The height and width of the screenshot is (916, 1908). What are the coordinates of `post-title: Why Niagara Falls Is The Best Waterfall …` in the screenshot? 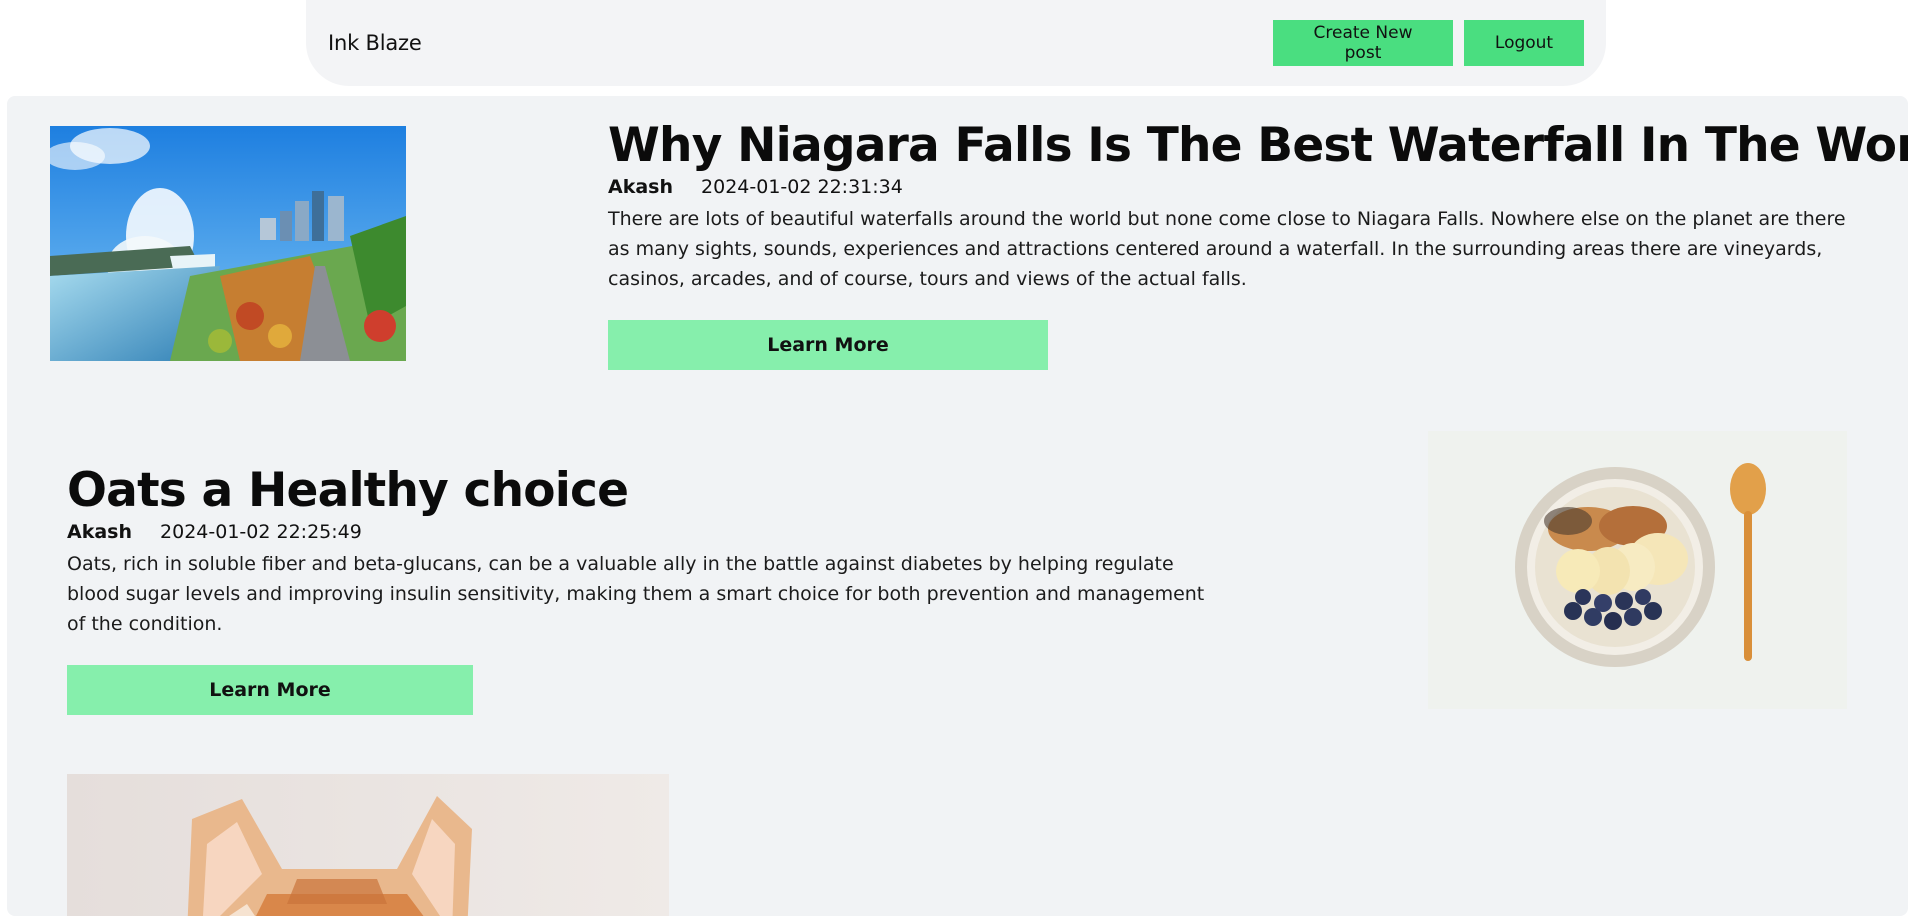 It's located at (1258, 145).